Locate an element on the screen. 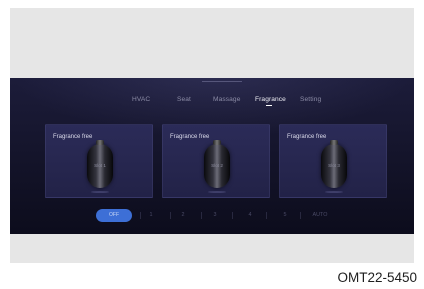 This screenshot has width=424, height=289. level-1-button: 1 is located at coordinates (151, 215).